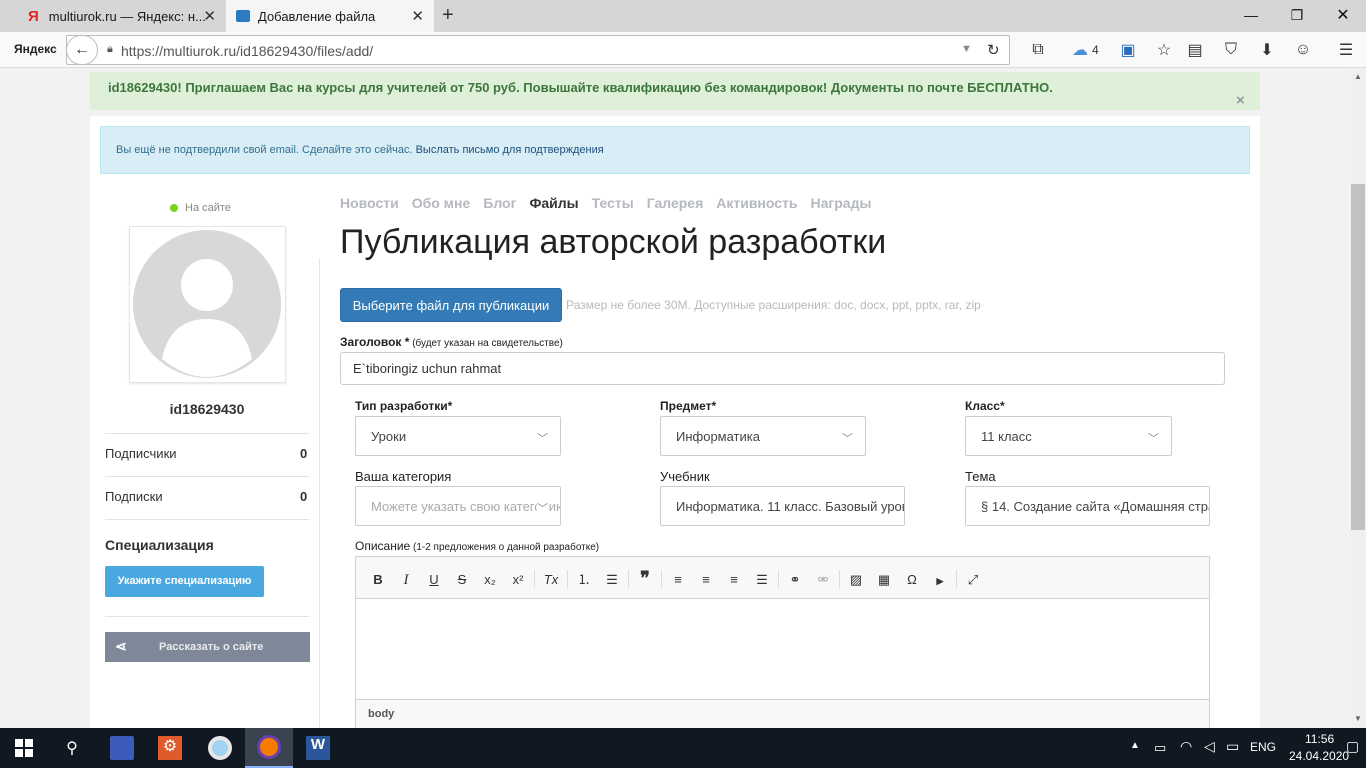  What do you see at coordinates (980, 476) in the screenshot?
I see `topic-label: Тема` at bounding box center [980, 476].